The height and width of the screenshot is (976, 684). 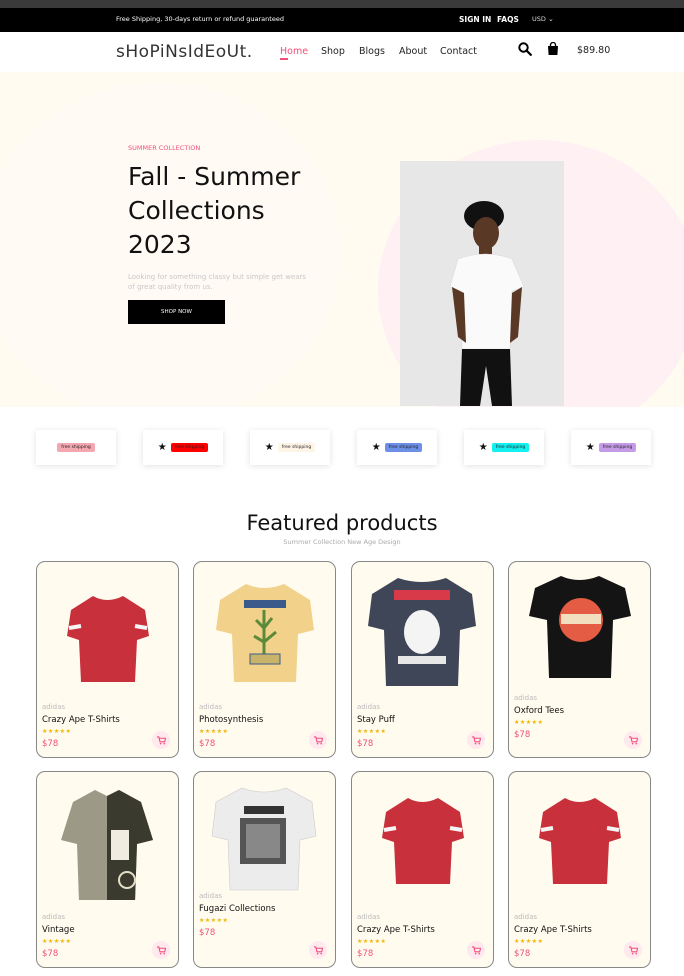 What do you see at coordinates (508, 19) in the screenshot?
I see `faqs-link: FAQS` at bounding box center [508, 19].